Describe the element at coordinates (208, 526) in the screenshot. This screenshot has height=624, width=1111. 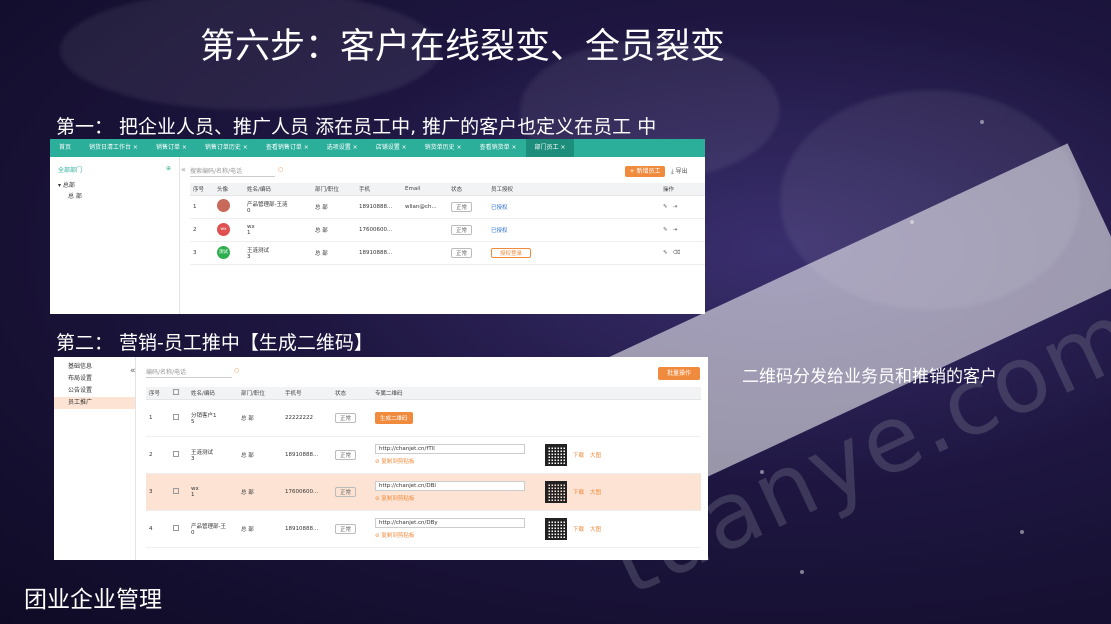
I see `cell-name: 产品管理部-王` at that location.